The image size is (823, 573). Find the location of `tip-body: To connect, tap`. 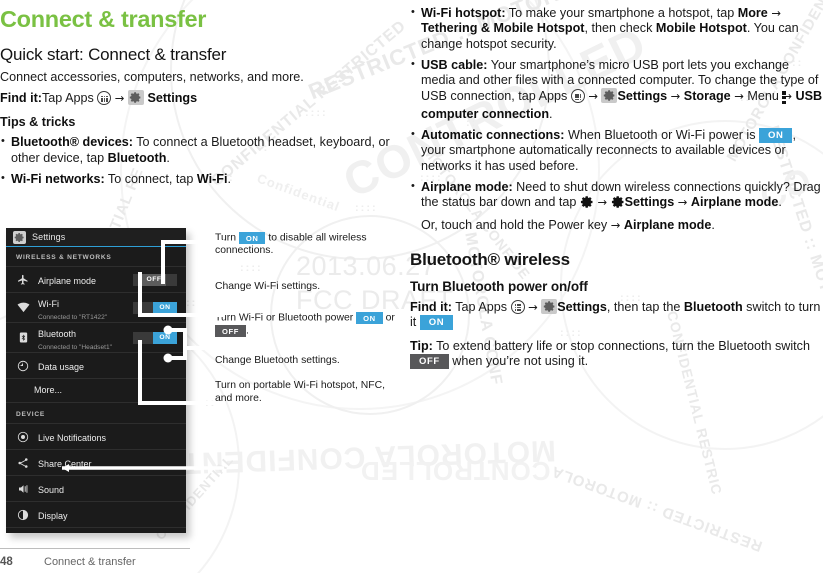

tip-body: To connect, tap is located at coordinates (150, 179).